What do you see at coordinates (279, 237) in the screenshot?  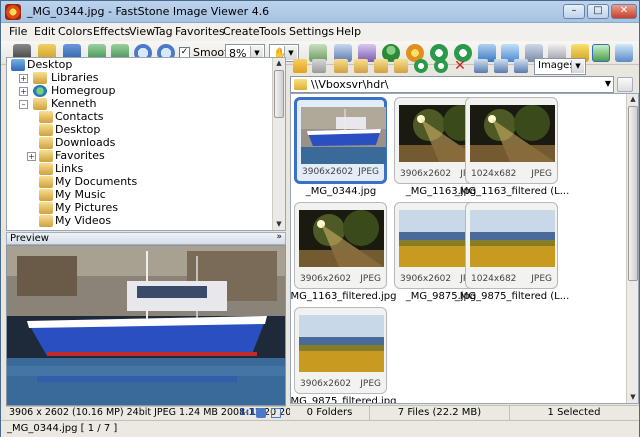 I see `collapse-preview-icon: »` at bounding box center [279, 237].